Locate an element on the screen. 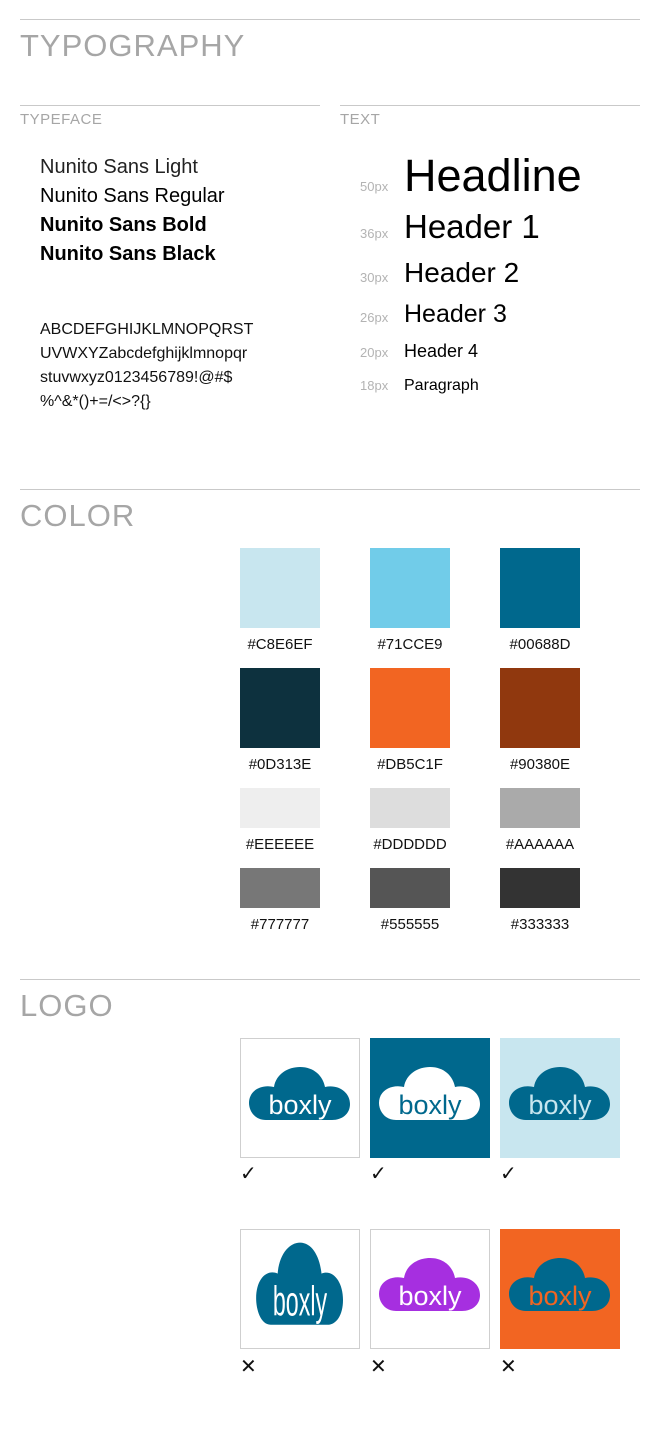 The image size is (660, 1430). sample-header-3: 26px Header 3 is located at coordinates (433, 314).